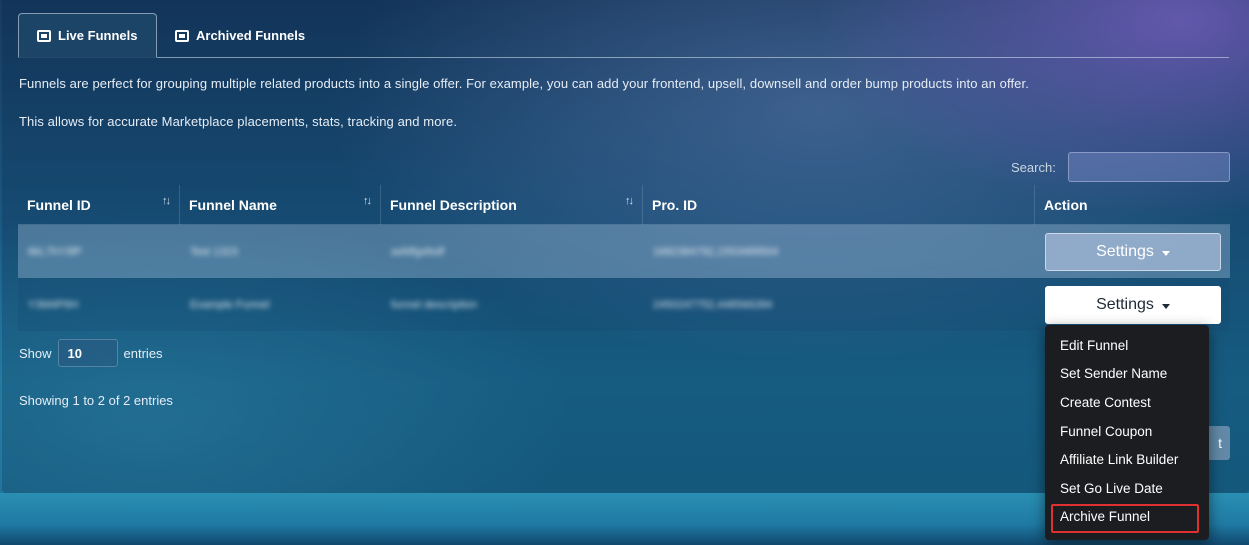 The image size is (1249, 545). What do you see at coordinates (1127, 459) in the screenshot?
I see `menu-item-affiliate-link-builder: Affiliate Link Builder` at bounding box center [1127, 459].